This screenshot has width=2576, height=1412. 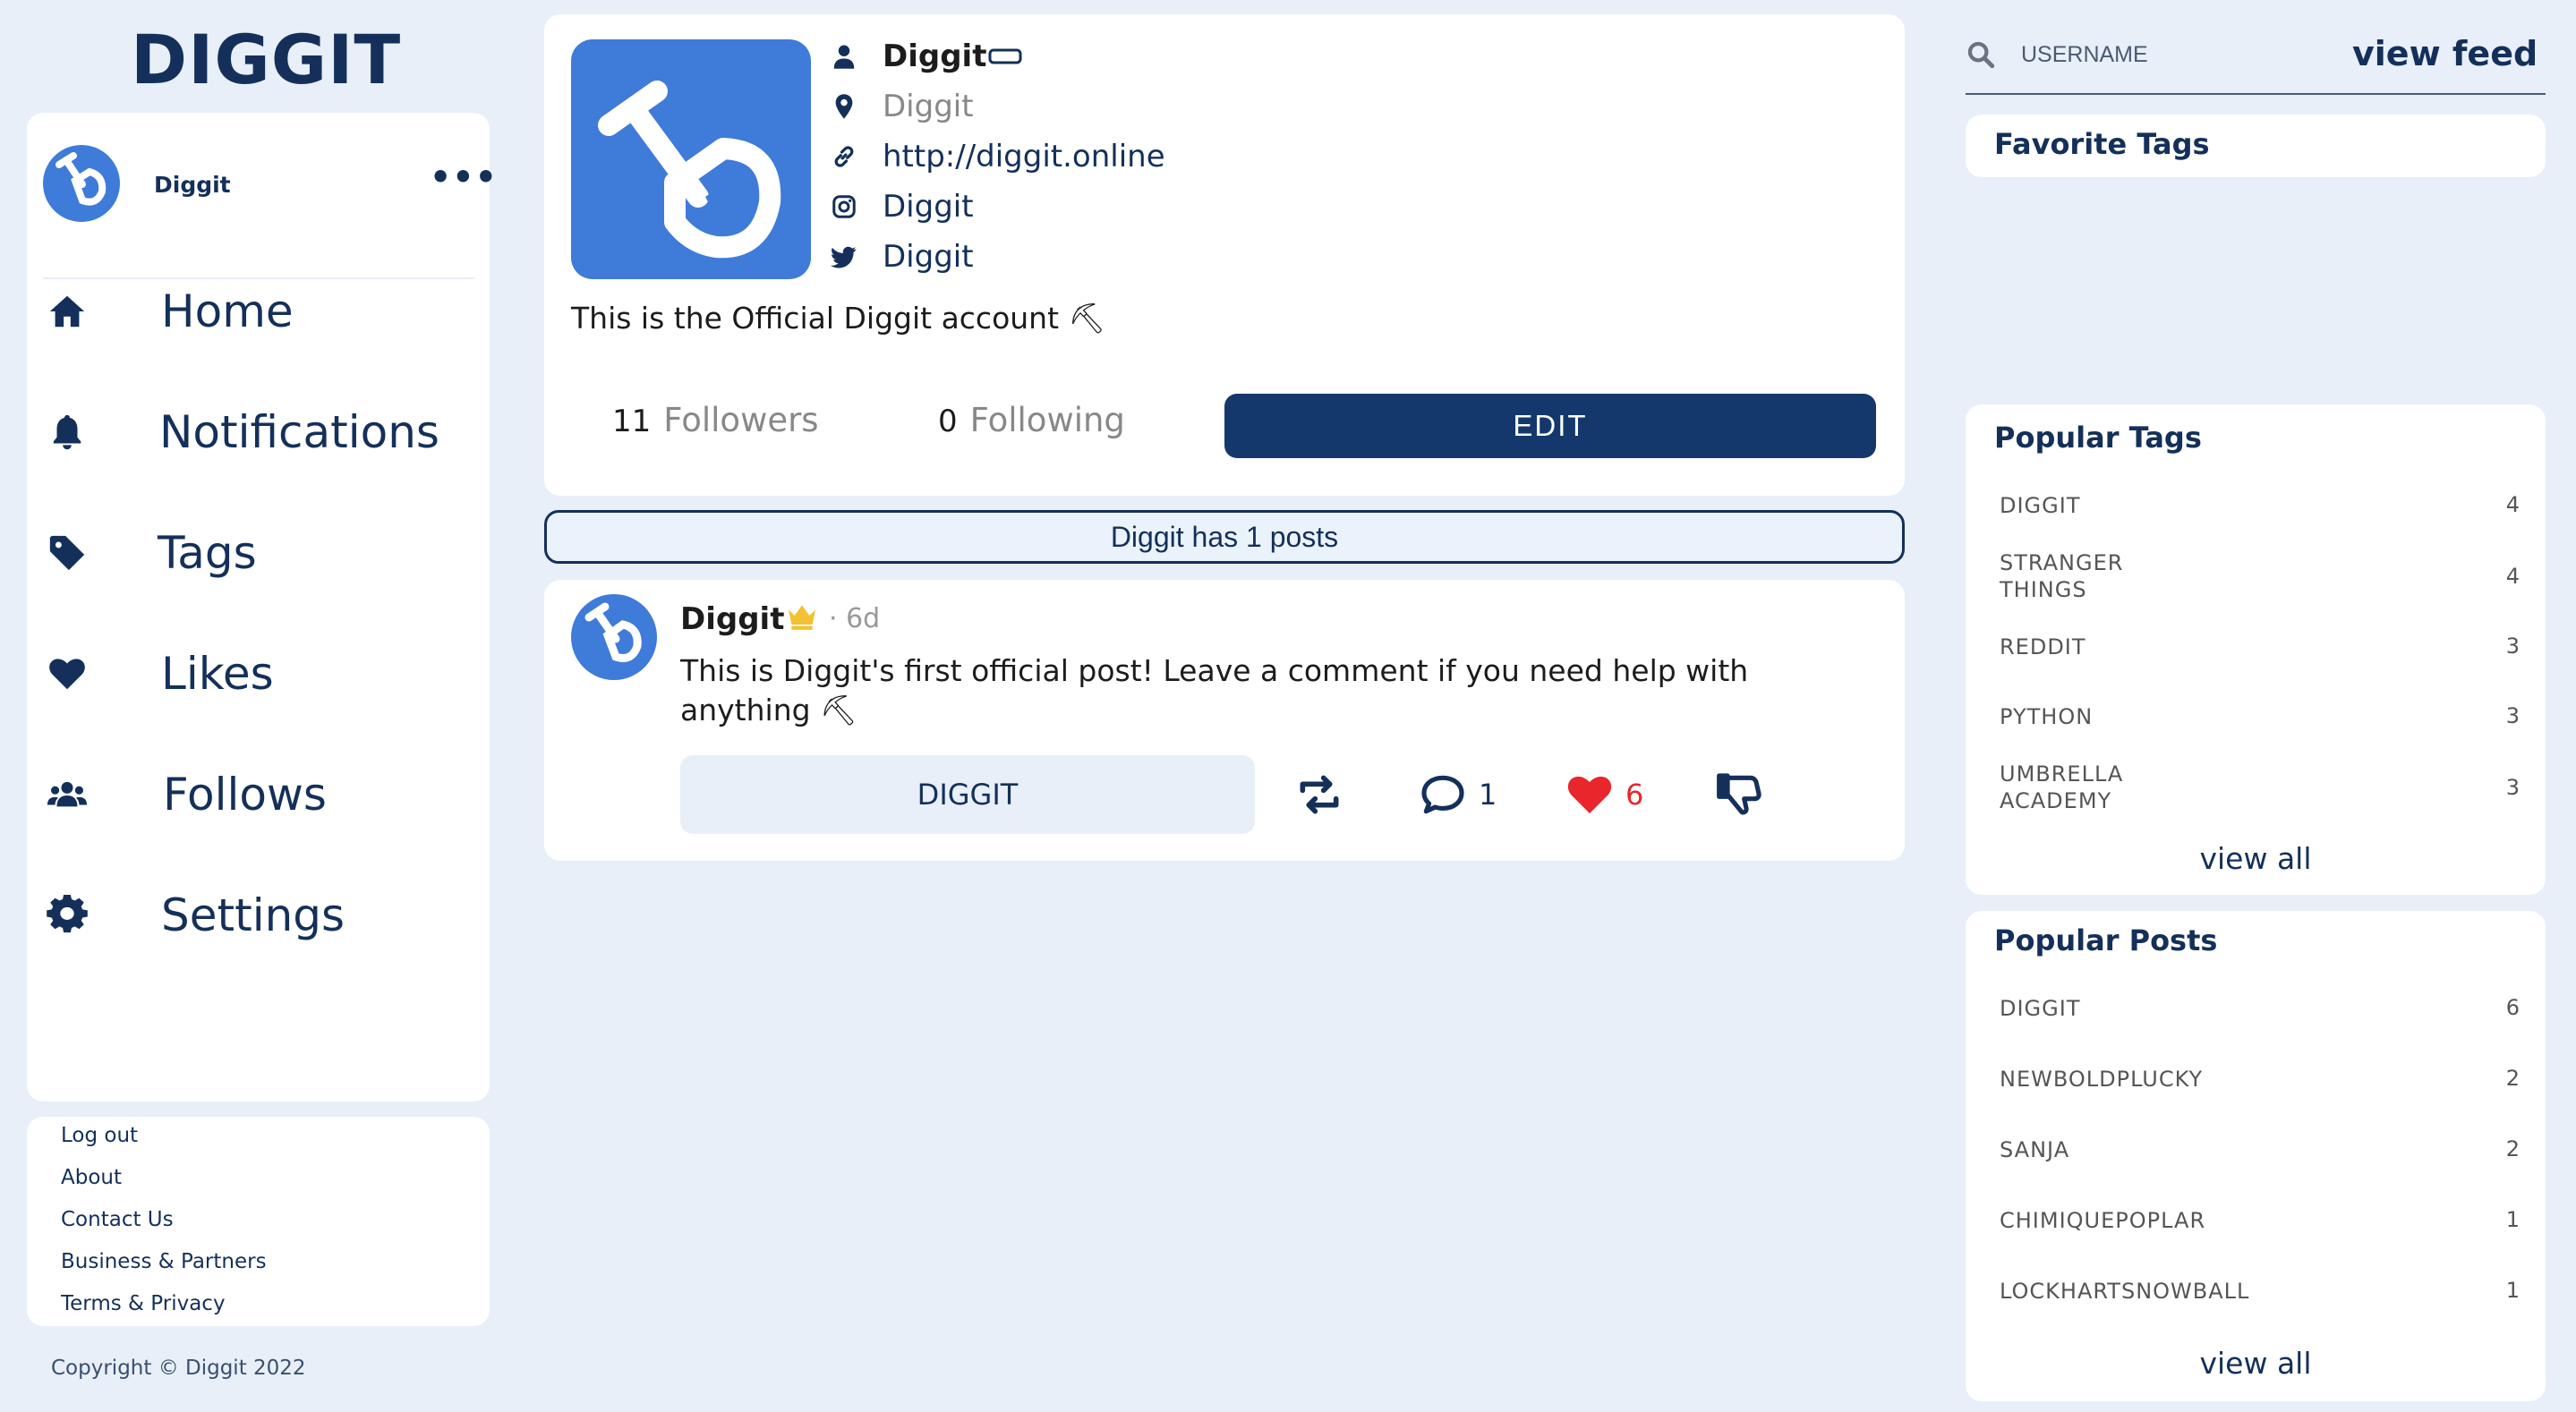 I want to click on nav-label: Home, so click(x=227, y=311).